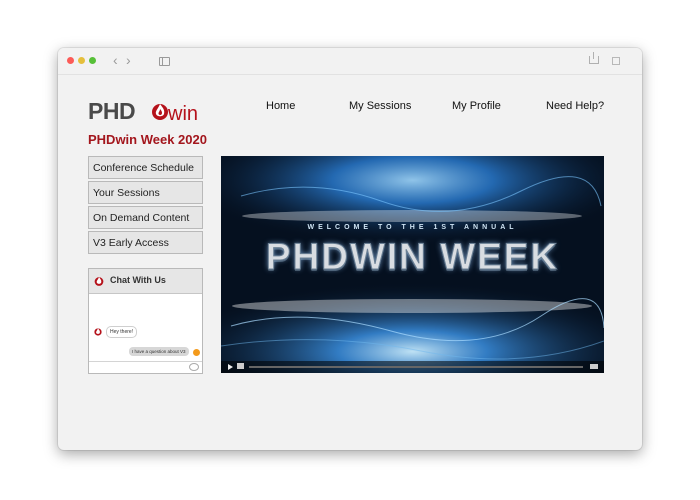 Image resolution: width=700 pixels, height=500 pixels. I want to click on forward-icon: ›, so click(128, 60).